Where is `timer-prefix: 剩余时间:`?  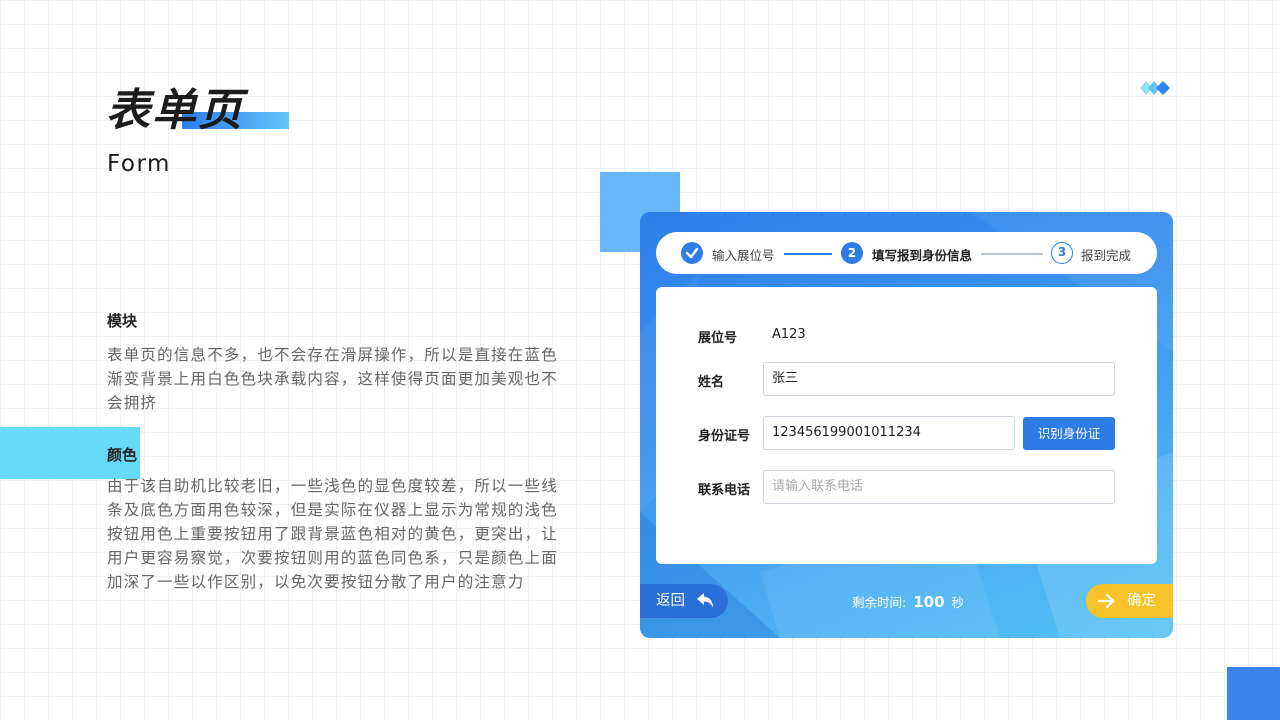 timer-prefix: 剩余时间: is located at coordinates (879, 602).